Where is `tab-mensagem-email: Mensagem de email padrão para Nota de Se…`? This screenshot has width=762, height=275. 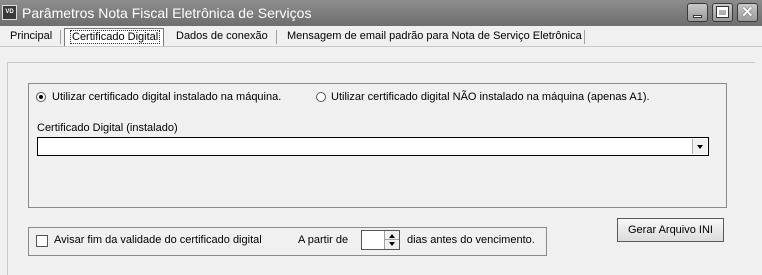
tab-mensagem-email: Mensagem de email padrão para Nota de Se… is located at coordinates (434, 37).